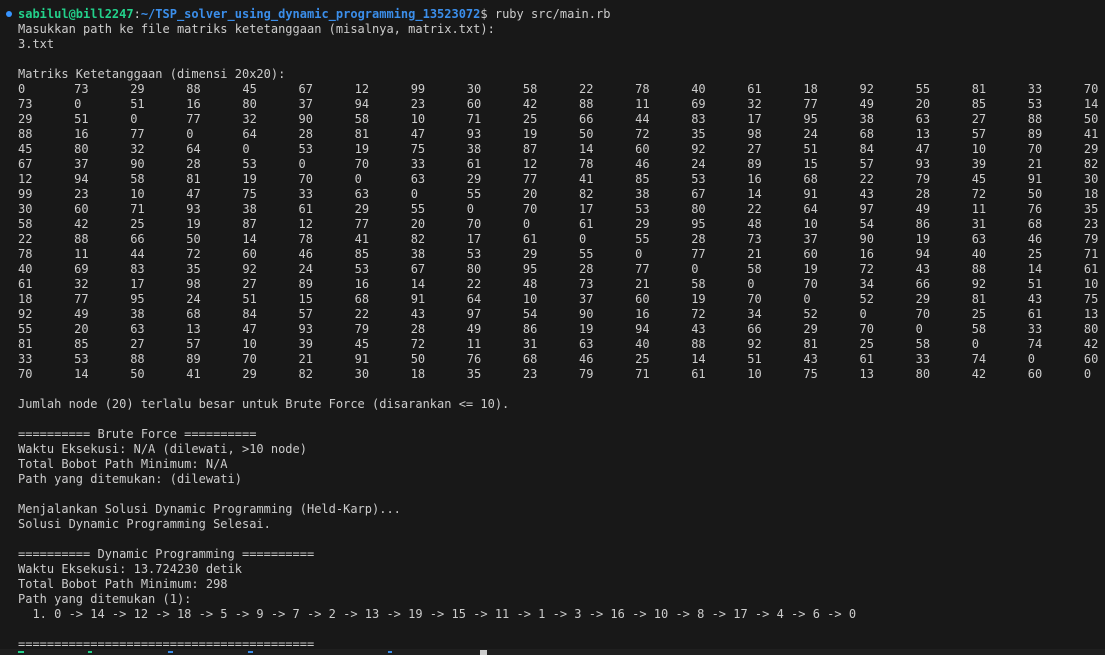 The width and height of the screenshot is (1105, 655). What do you see at coordinates (1091, 359) in the screenshot?
I see `matrix-cell: 60` at bounding box center [1091, 359].